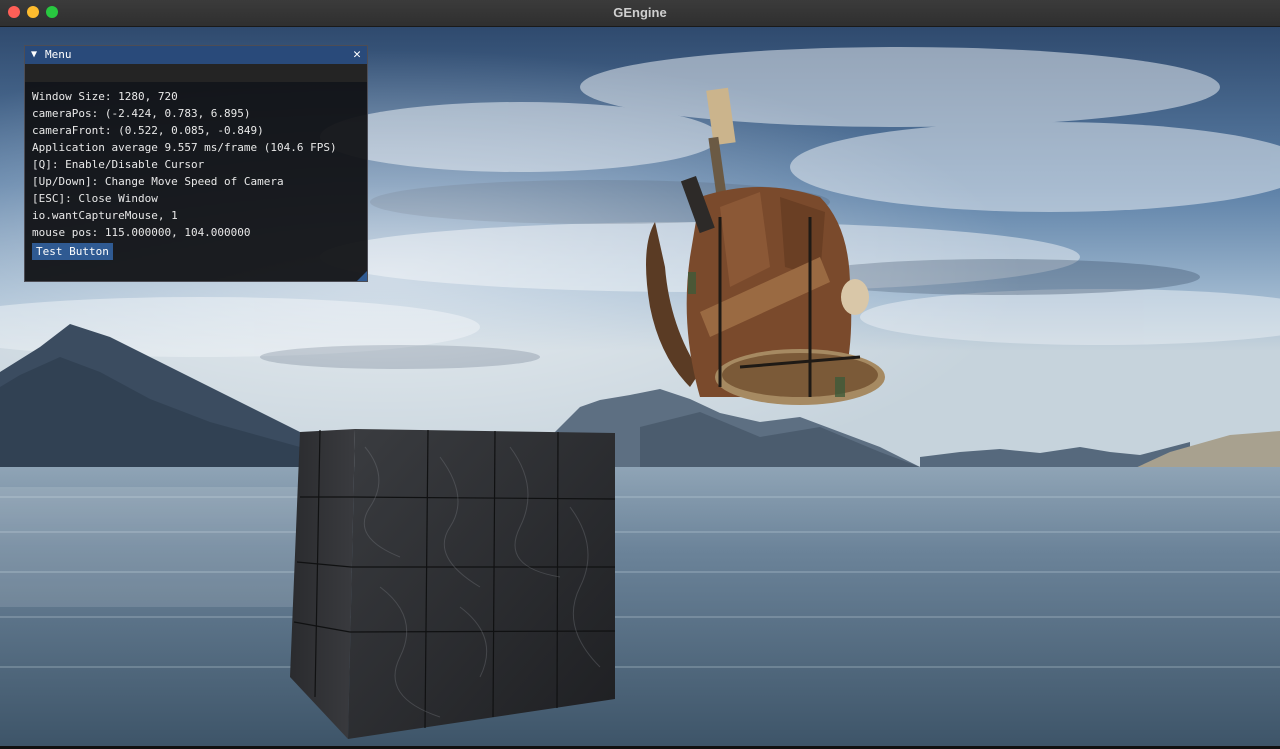  Describe the element at coordinates (141, 113) in the screenshot. I see `info-camera-pos: cameraPos: (-2.424, 0.783, 6.895)` at that location.